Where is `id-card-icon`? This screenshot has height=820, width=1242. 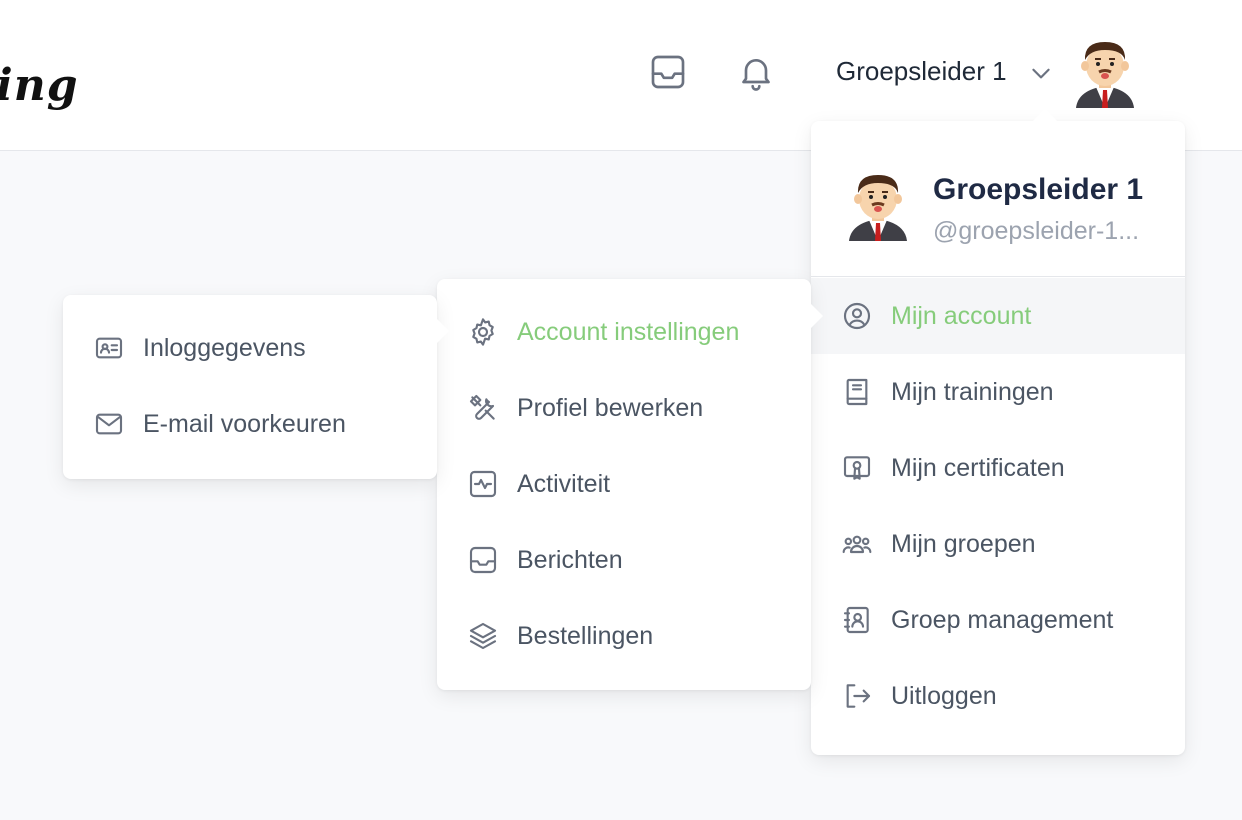 id-card-icon is located at coordinates (109, 348).